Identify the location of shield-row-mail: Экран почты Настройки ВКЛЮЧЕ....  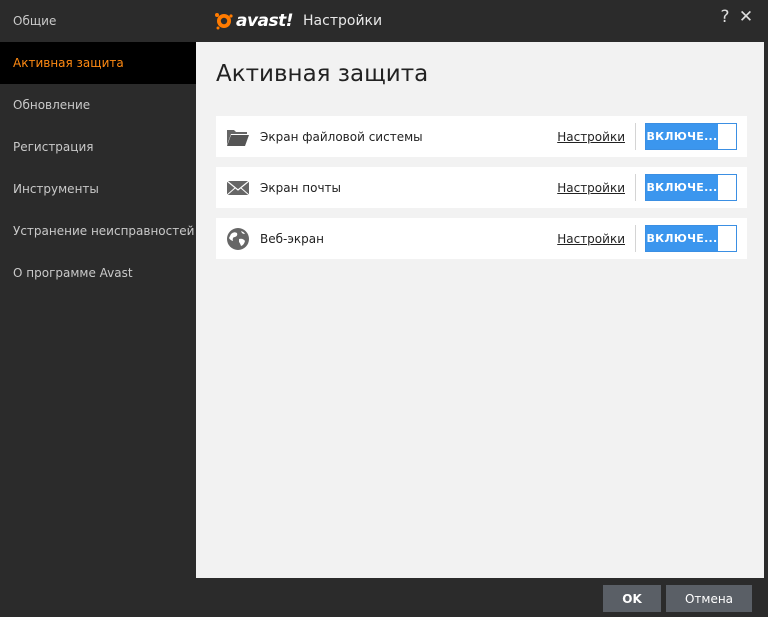
(481, 187).